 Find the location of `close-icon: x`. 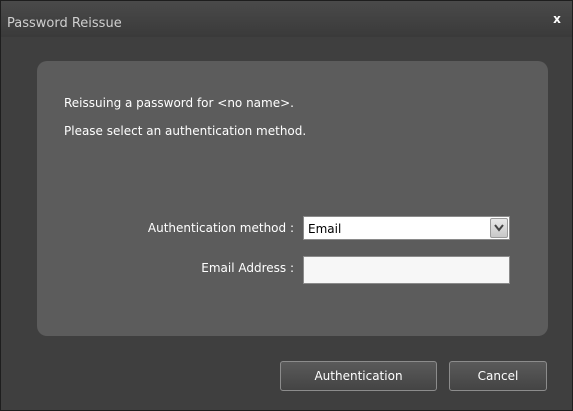

close-icon: x is located at coordinates (557, 19).